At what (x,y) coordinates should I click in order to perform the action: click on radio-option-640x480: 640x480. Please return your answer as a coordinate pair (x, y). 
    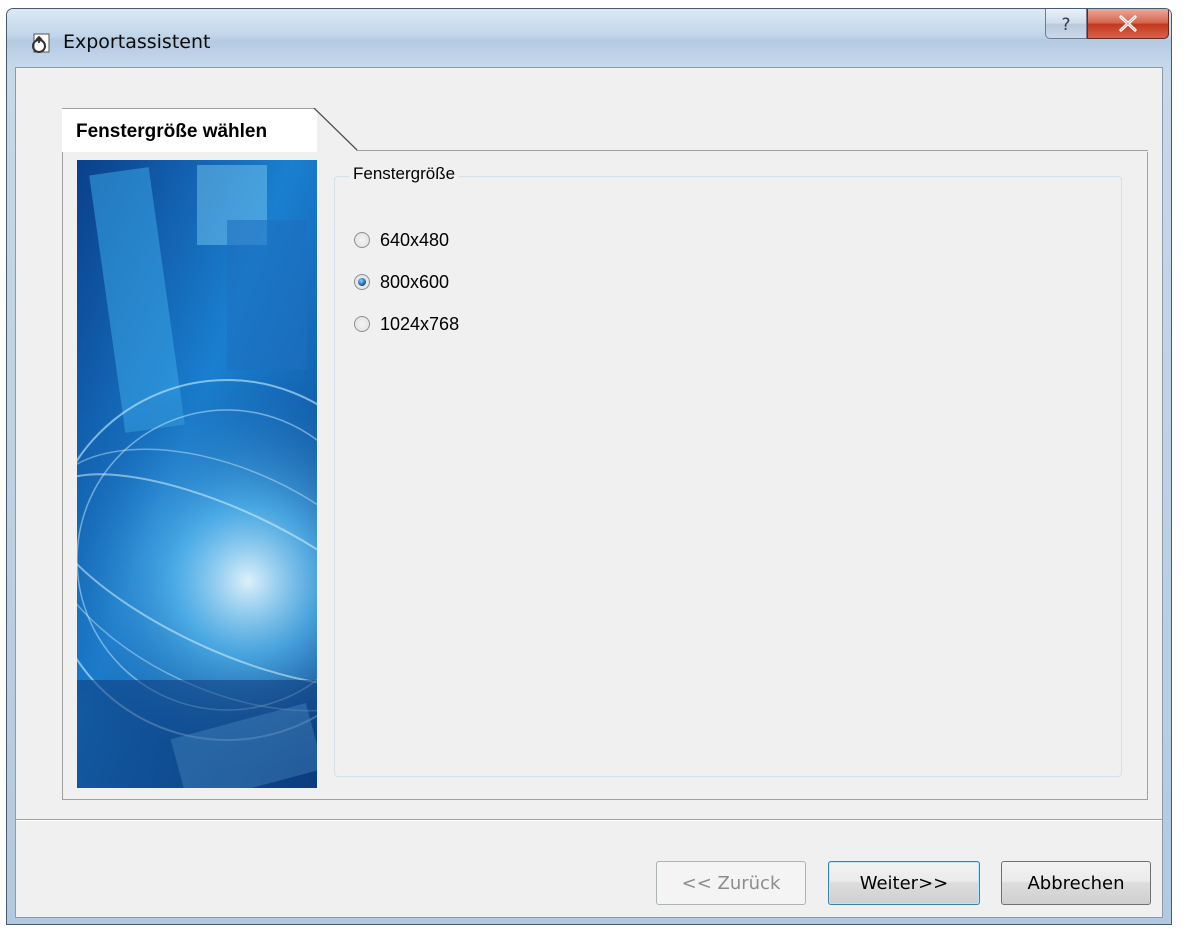
    Looking at the image, I should click on (401, 240).